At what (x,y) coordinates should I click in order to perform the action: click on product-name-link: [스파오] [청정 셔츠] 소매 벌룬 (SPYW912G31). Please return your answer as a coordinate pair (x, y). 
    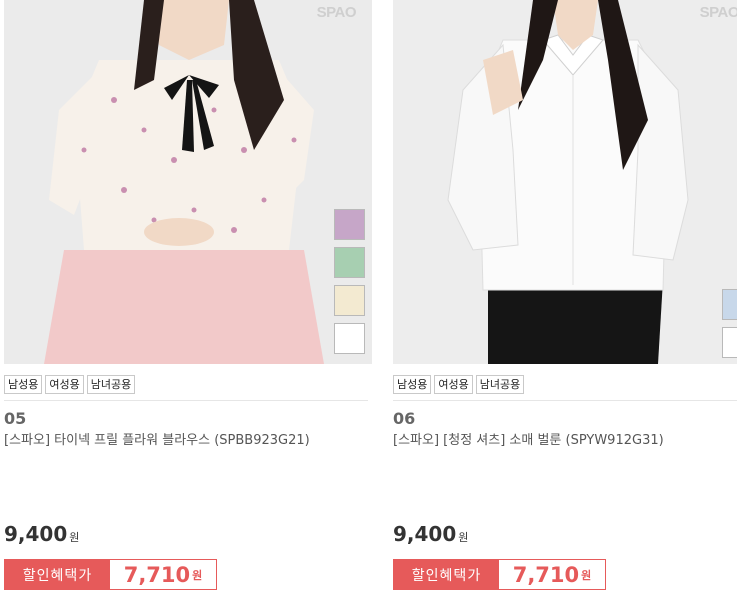
    Looking at the image, I should click on (565, 441).